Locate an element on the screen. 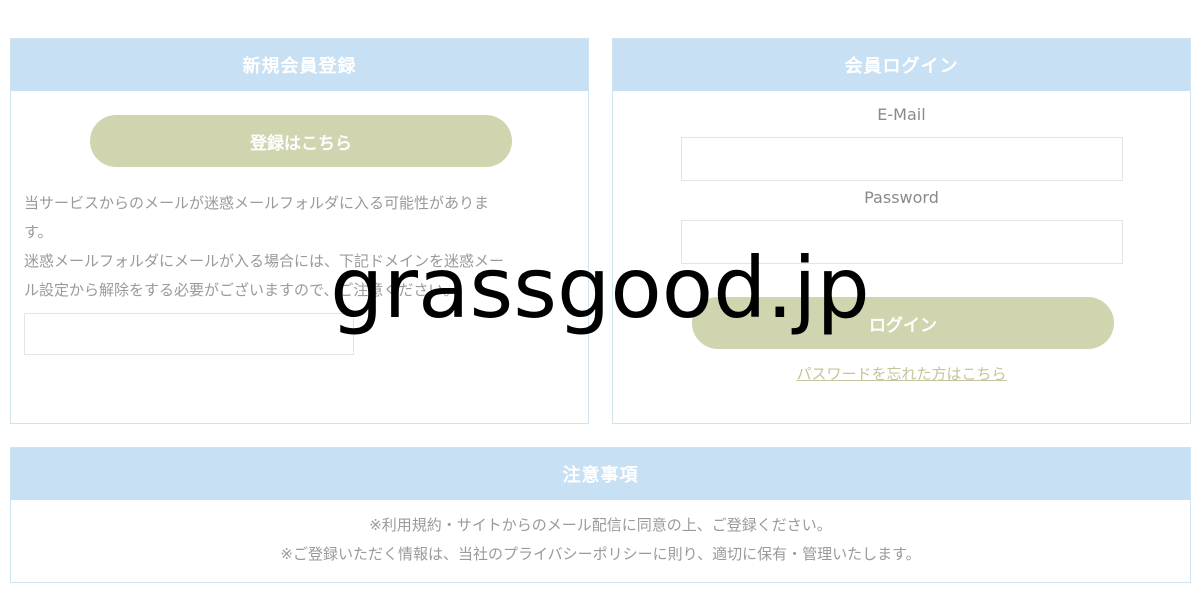 Image resolution: width=1200 pixels, height=600 pixels. login-button: ログイン is located at coordinates (903, 323).